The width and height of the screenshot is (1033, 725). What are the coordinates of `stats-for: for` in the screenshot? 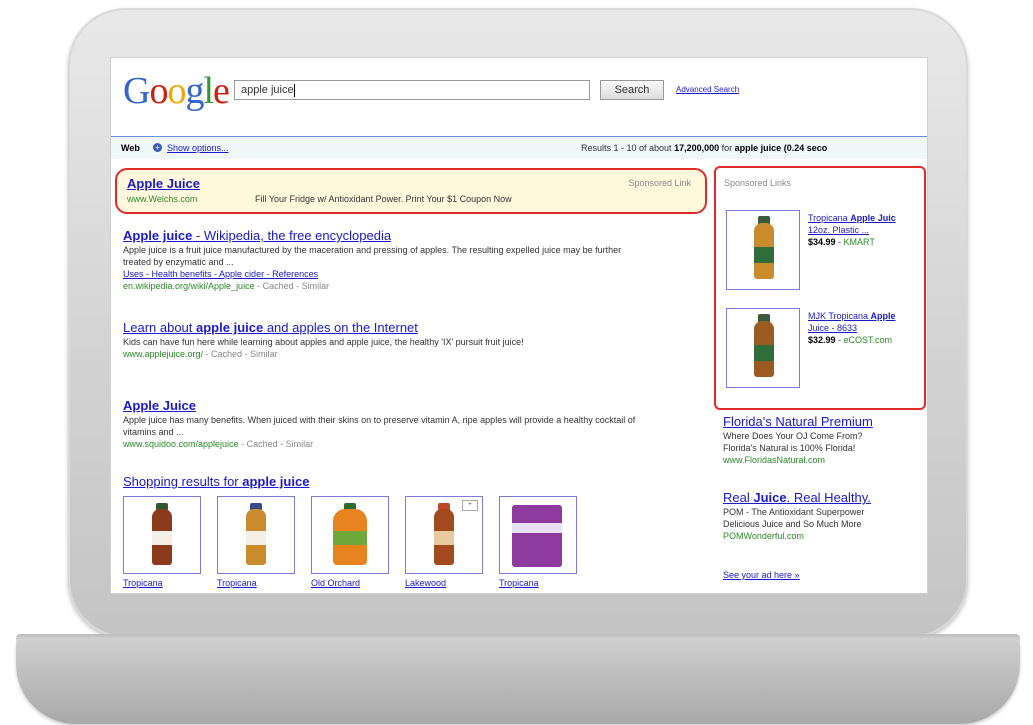 It's located at (727, 148).